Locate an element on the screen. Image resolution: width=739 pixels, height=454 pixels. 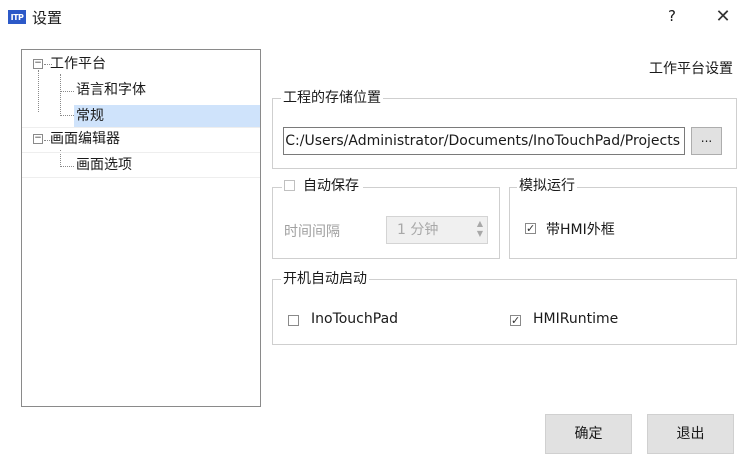
autosave-label: 自动保存 is located at coordinates (331, 186).